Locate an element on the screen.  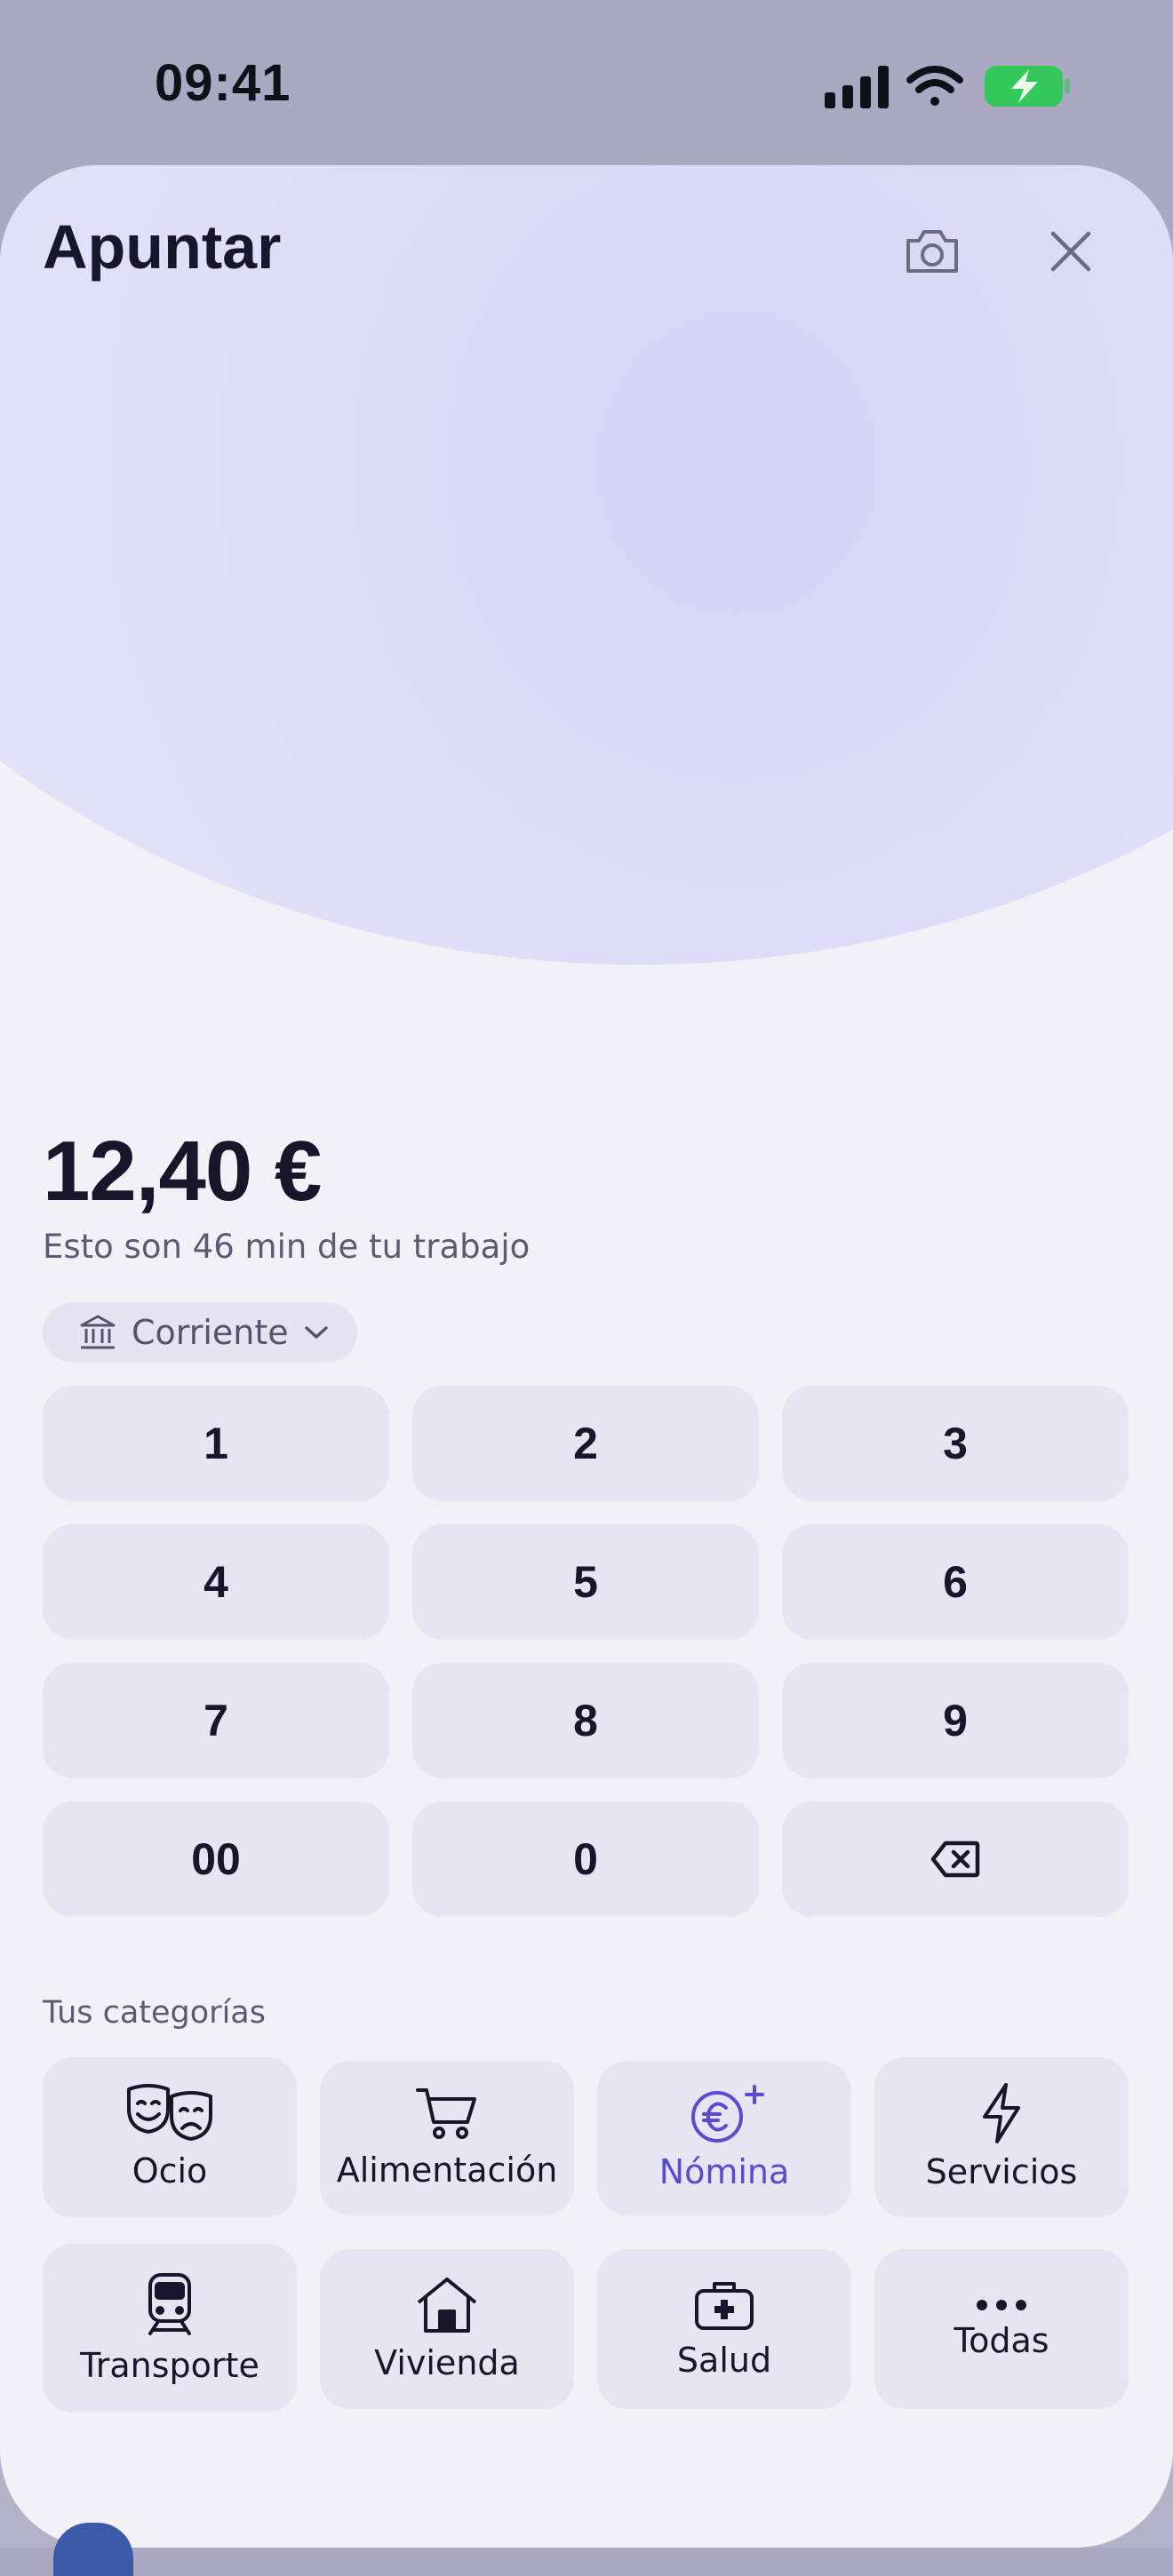
account-label: Corriente is located at coordinates (210, 1332).